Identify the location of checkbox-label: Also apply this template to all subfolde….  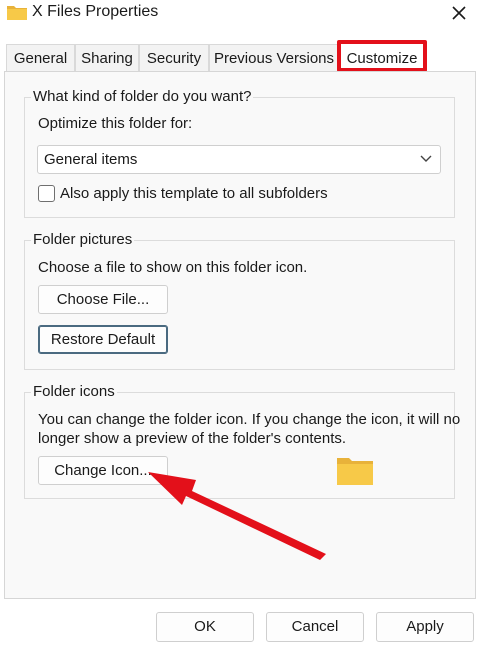
(194, 193).